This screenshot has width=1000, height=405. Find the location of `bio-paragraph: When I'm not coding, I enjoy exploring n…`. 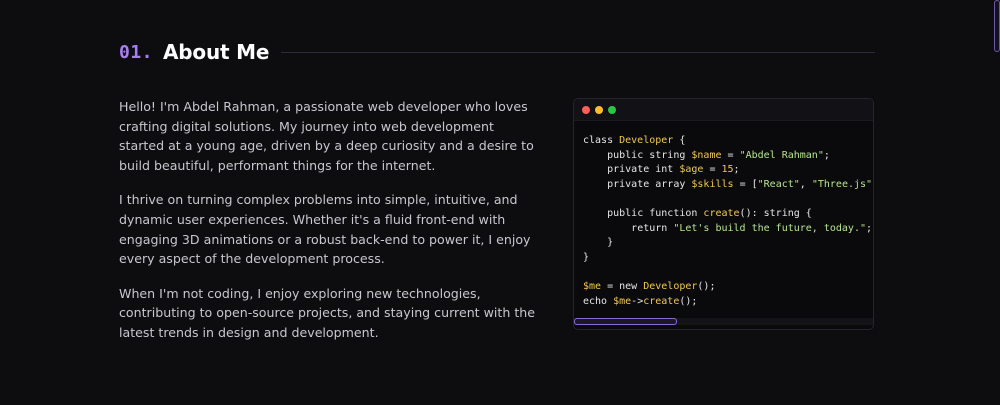

bio-paragraph: When I'm not coding, I enjoy exploring n… is located at coordinates (327, 312).